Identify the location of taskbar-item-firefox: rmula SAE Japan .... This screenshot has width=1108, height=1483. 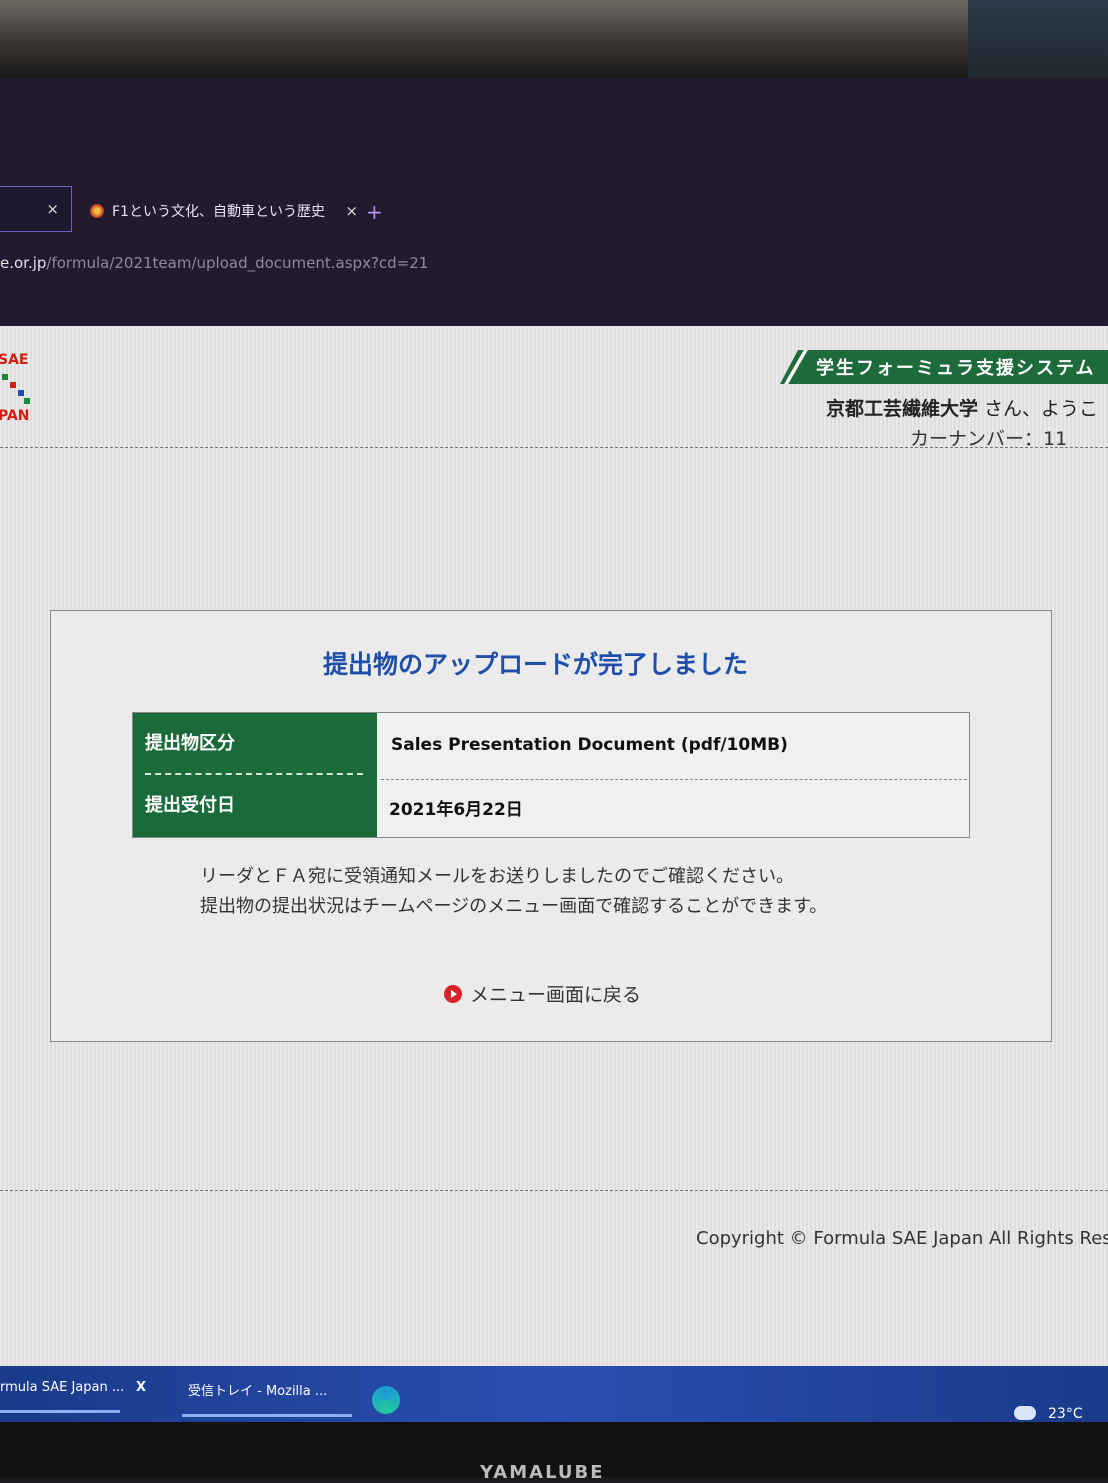
(62, 1387).